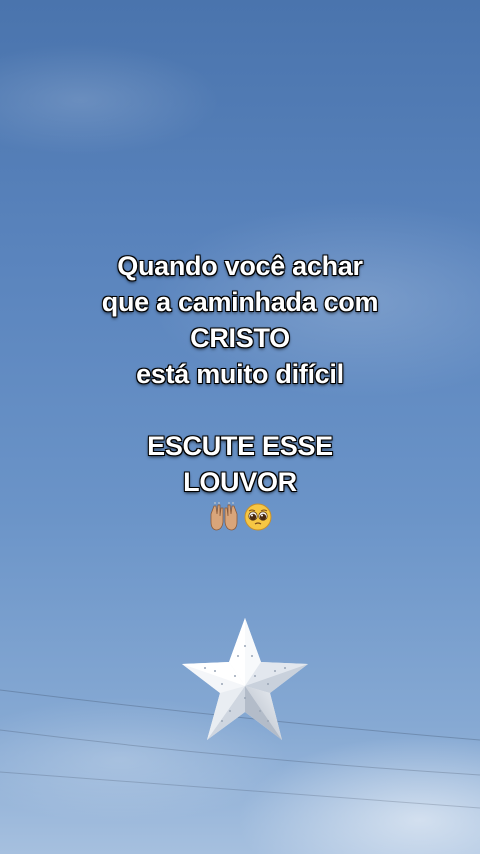 Image resolution: width=480 pixels, height=854 pixels. I want to click on caption-line-5: ESCUTE ESSE, so click(240, 446).